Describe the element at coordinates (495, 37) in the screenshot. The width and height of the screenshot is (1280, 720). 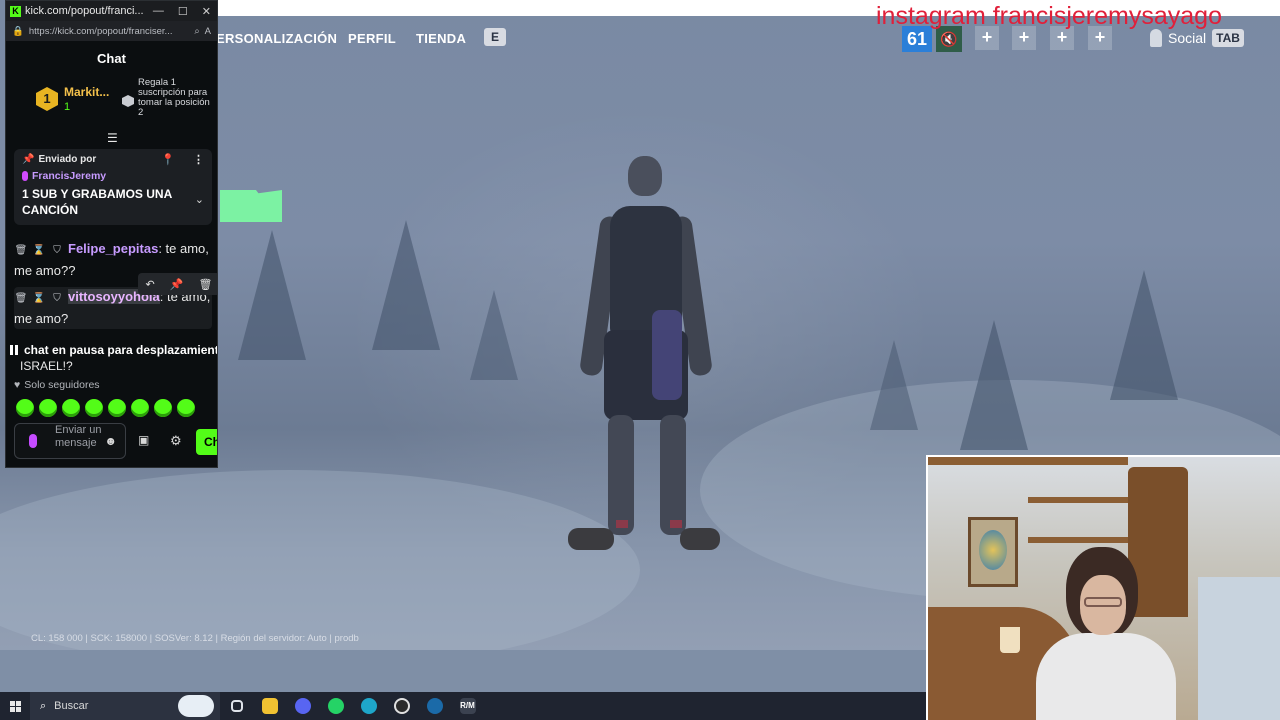
I see `key-hint-e: E` at that location.